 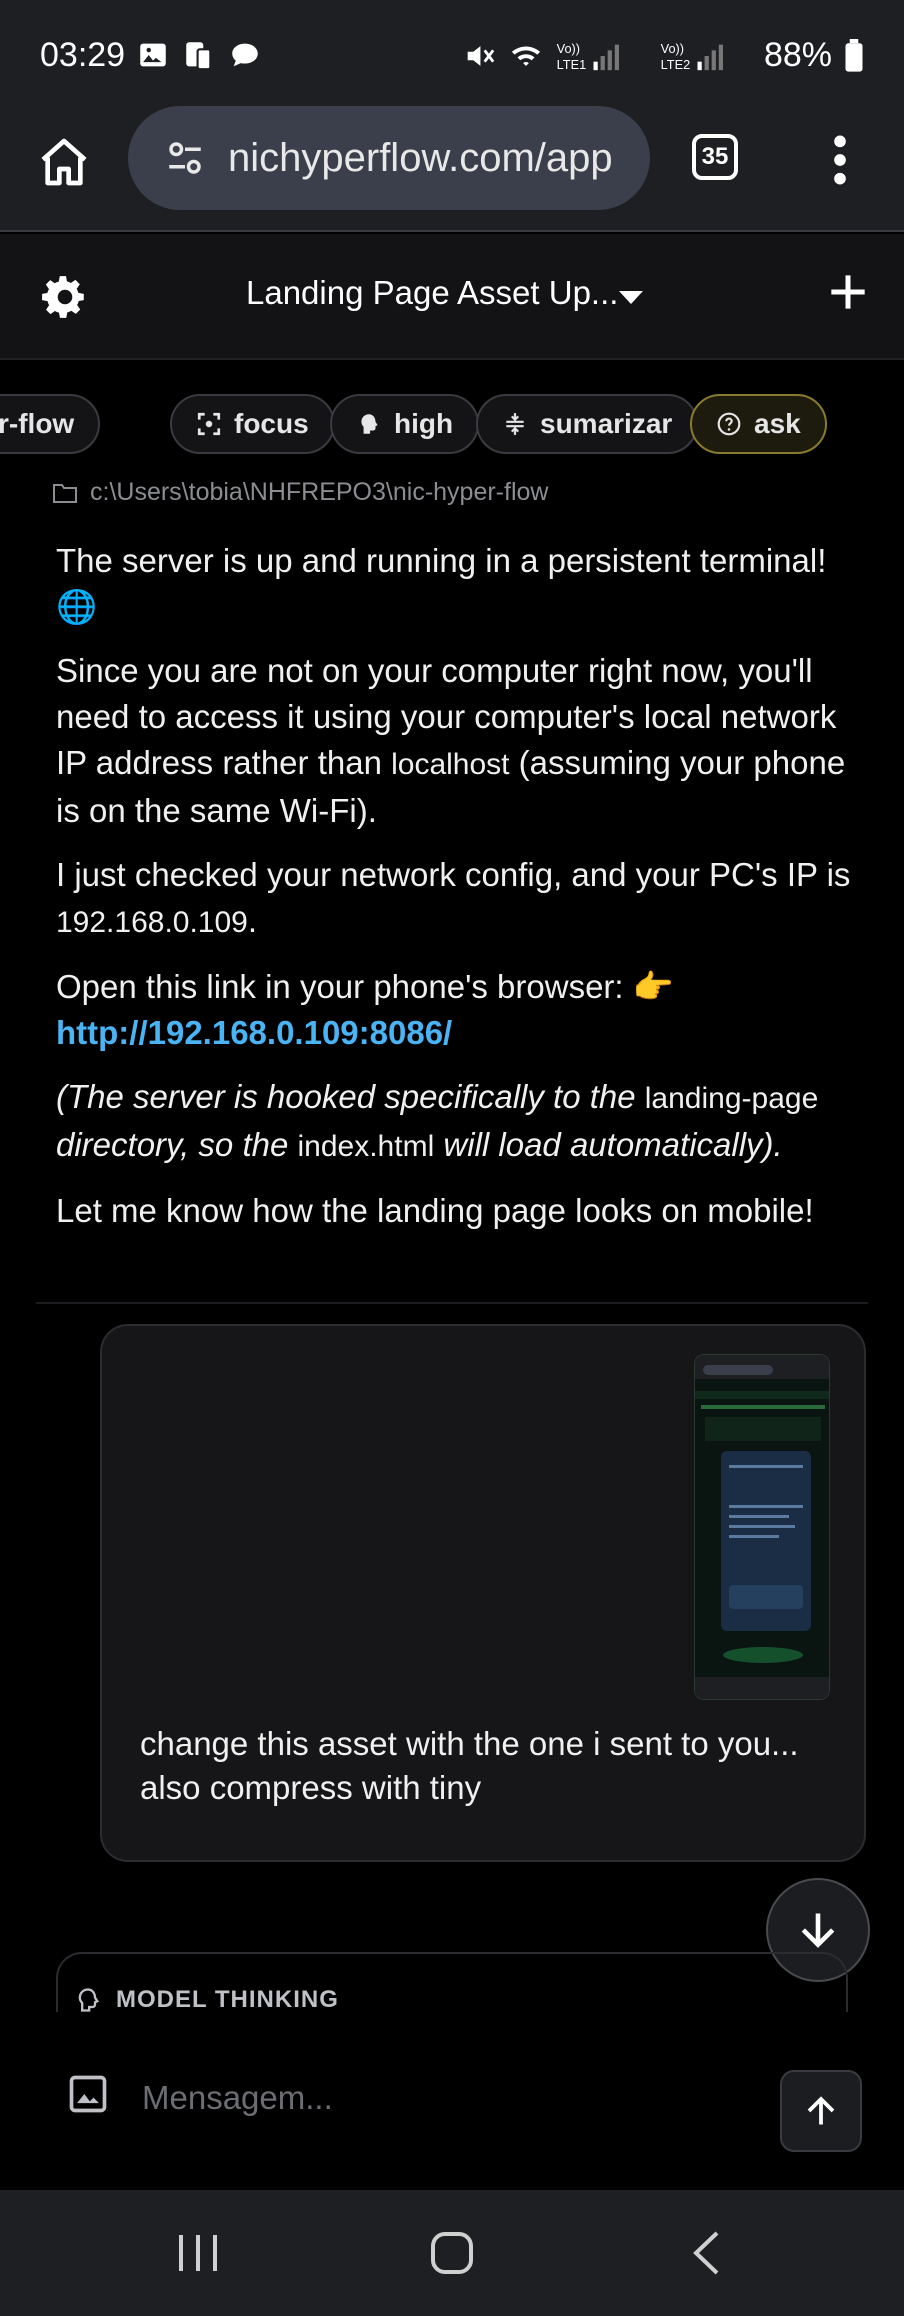 What do you see at coordinates (245, 55) in the screenshot?
I see `chat-bubble-icon` at bounding box center [245, 55].